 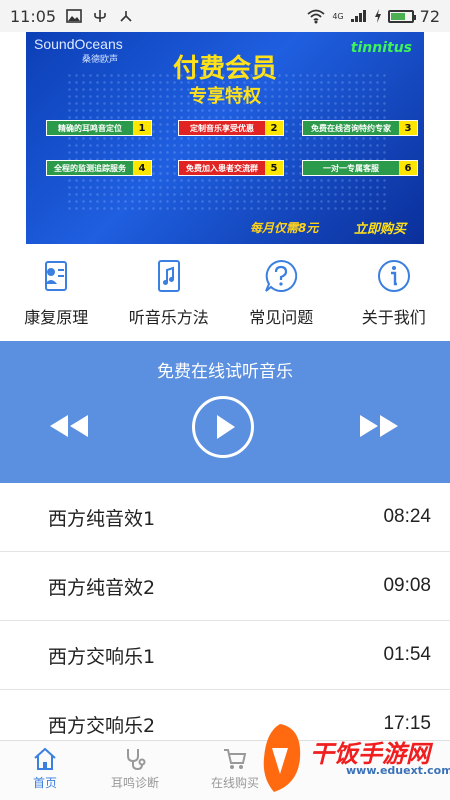 I want to click on signal-icon, so click(x=358, y=16).